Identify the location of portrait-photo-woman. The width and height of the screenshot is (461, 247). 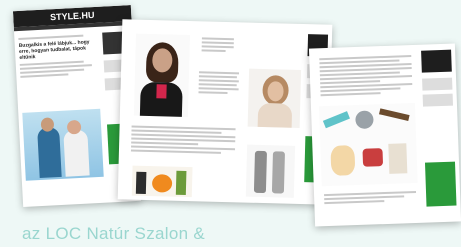
(162, 75).